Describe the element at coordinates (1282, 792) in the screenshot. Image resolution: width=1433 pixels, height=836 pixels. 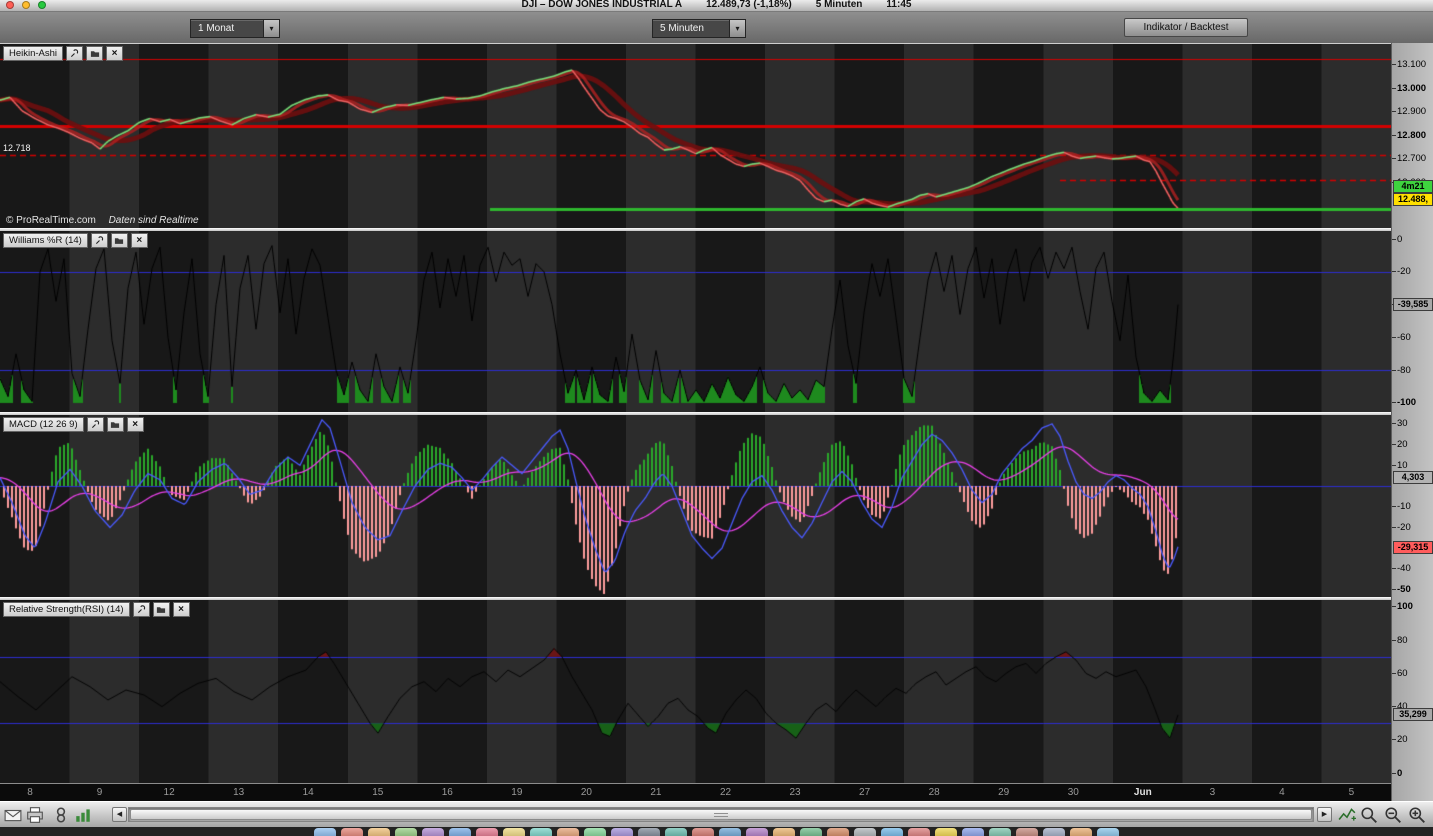
I see `time-axis-label: 4` at that location.